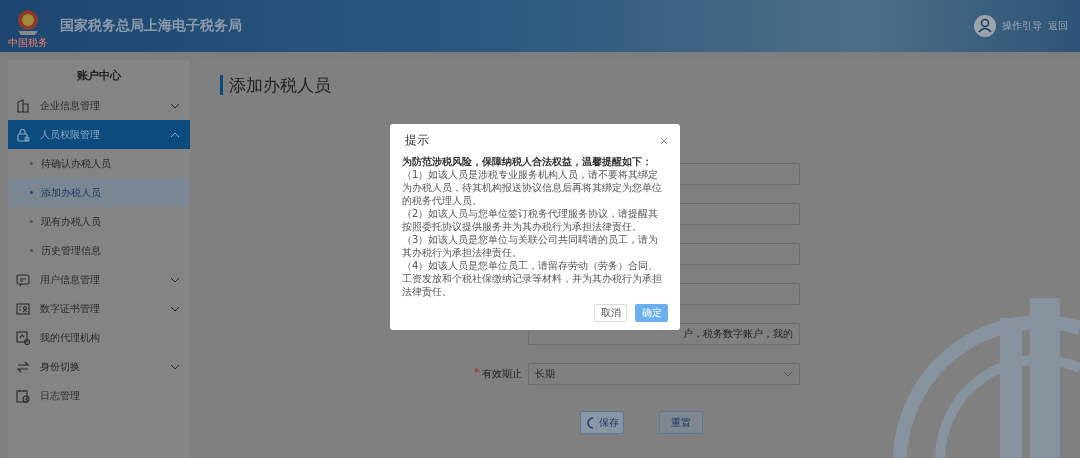  I want to click on sidebar-title: 账户中心, so click(99, 76).